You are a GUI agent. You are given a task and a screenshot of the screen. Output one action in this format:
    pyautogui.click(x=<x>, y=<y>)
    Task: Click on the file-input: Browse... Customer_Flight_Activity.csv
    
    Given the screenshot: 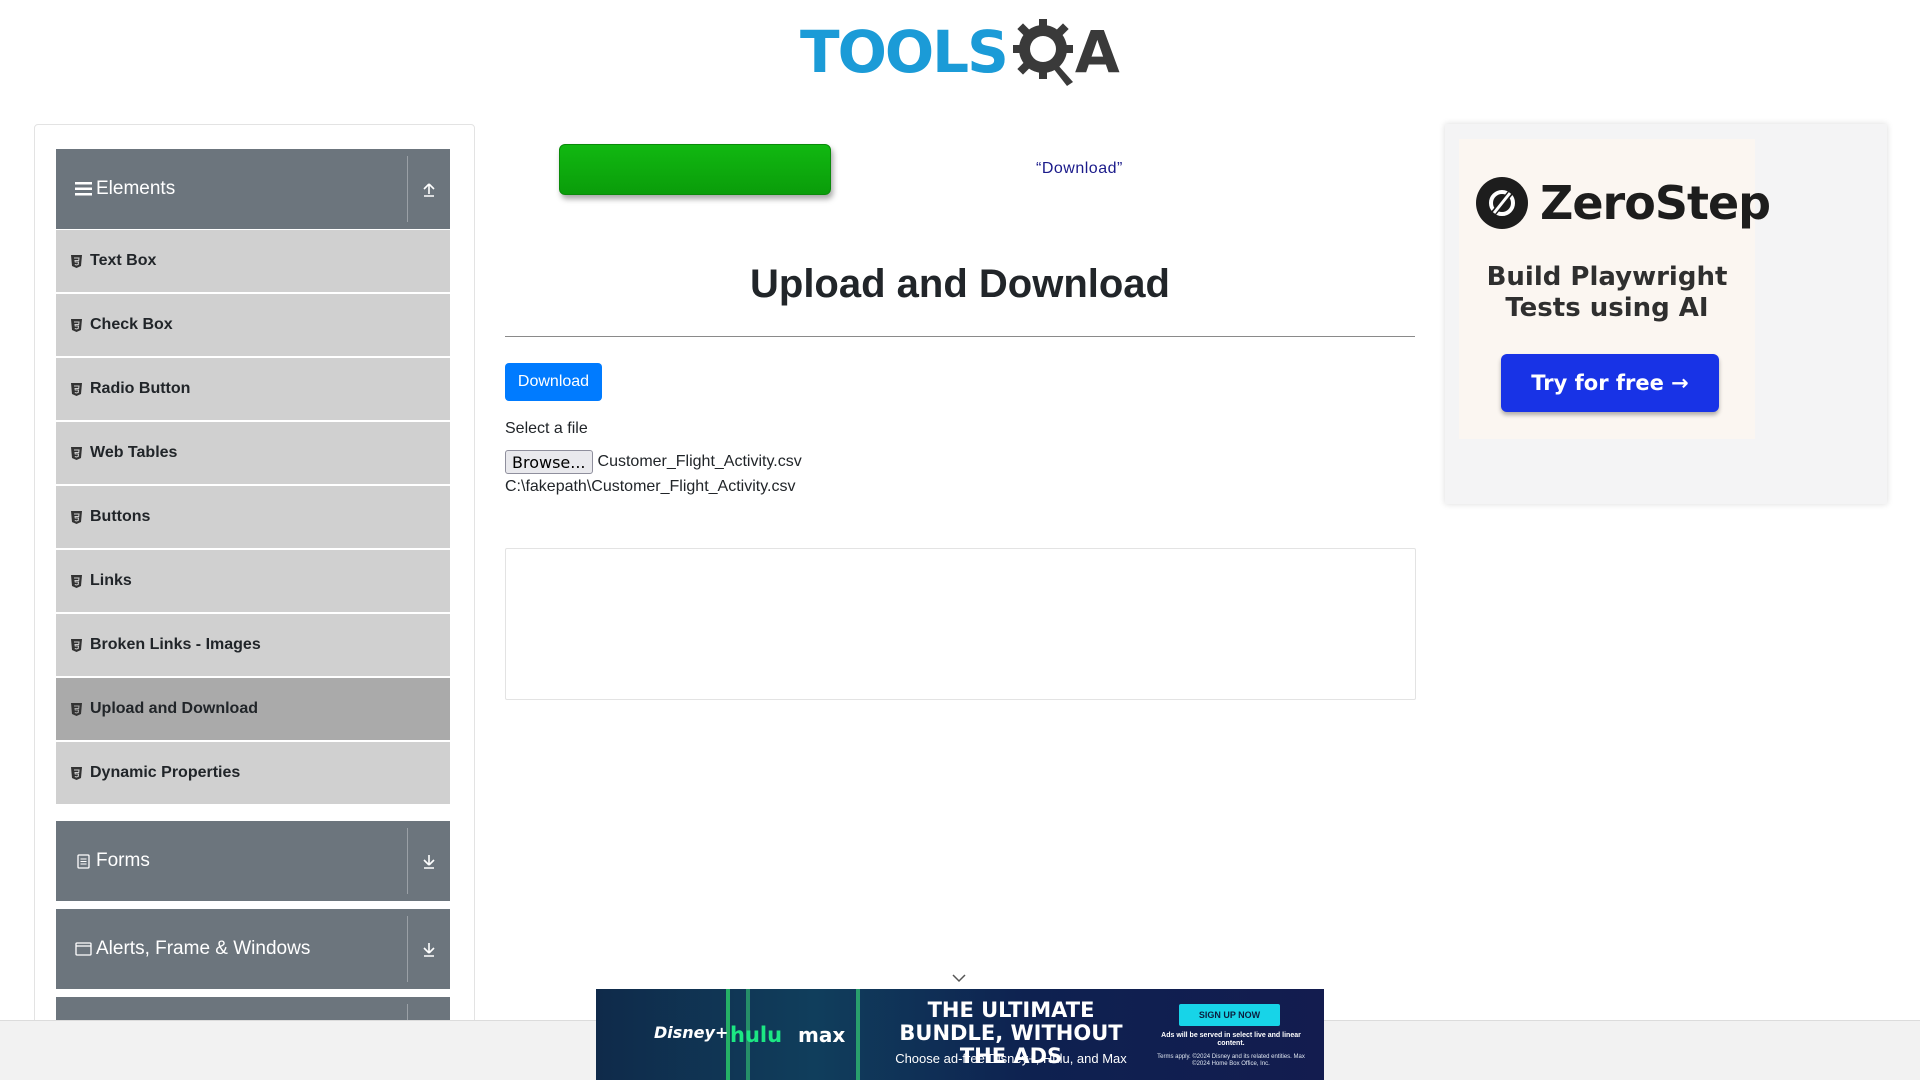 What is the action you would take?
    pyautogui.click(x=653, y=462)
    